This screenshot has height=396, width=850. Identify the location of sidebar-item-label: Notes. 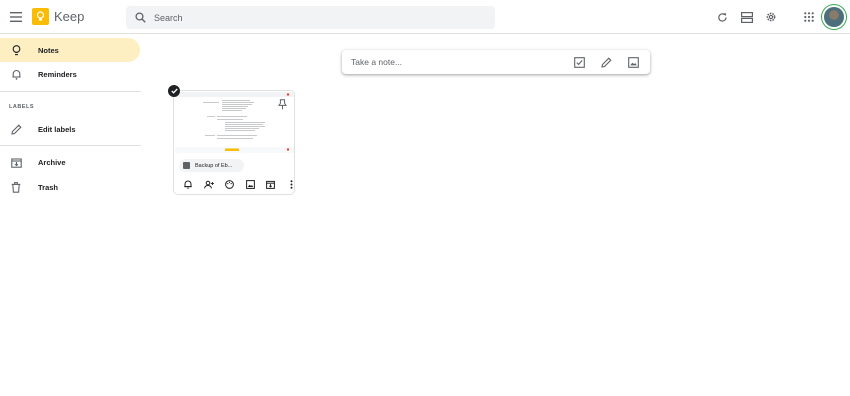
(48, 50).